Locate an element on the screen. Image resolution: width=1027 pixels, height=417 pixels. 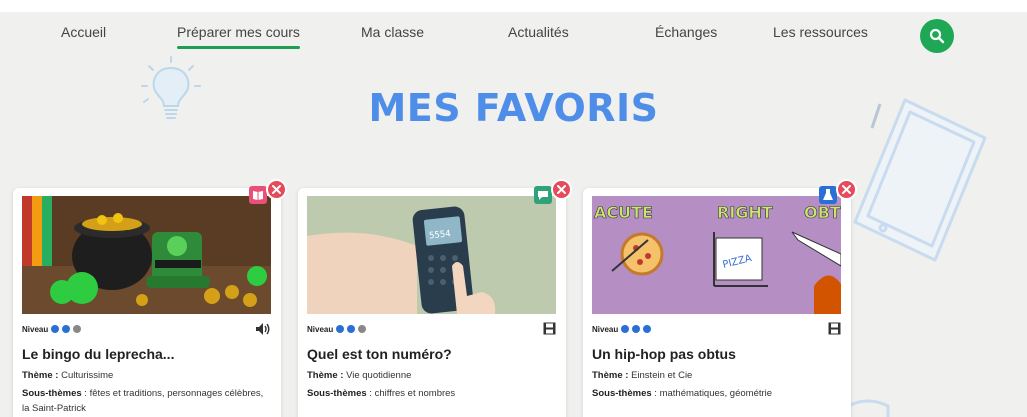
card-theme: Thème : Einstein et Cie is located at coordinates (717, 375).